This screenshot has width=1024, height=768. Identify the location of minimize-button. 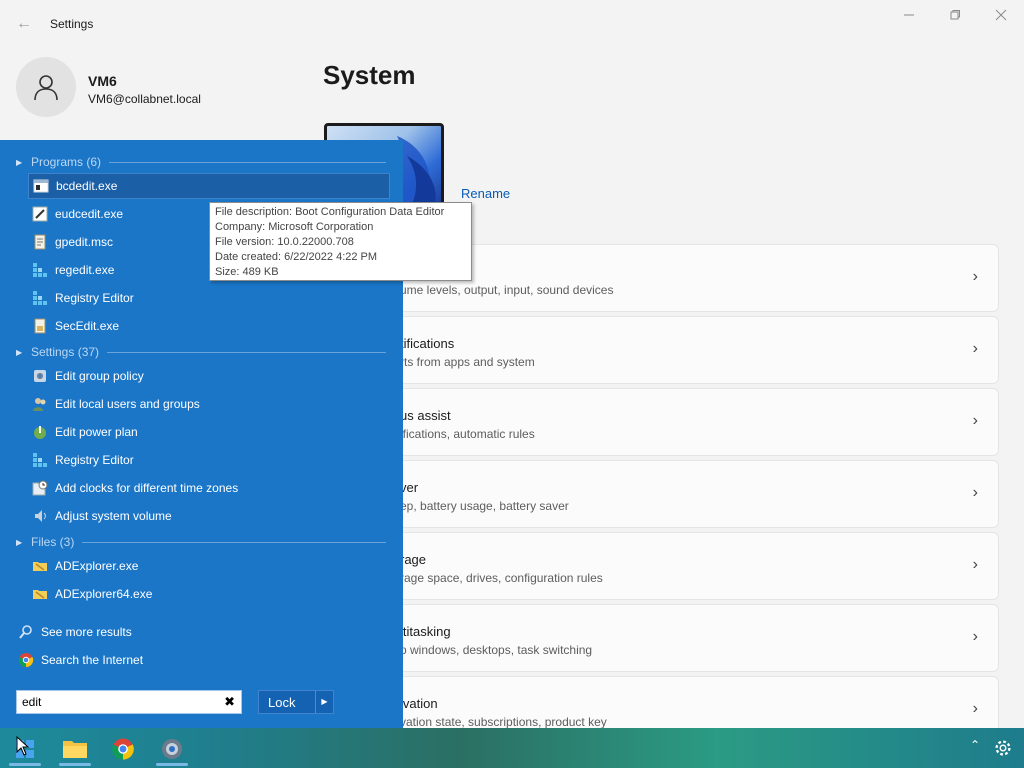
(909, 17).